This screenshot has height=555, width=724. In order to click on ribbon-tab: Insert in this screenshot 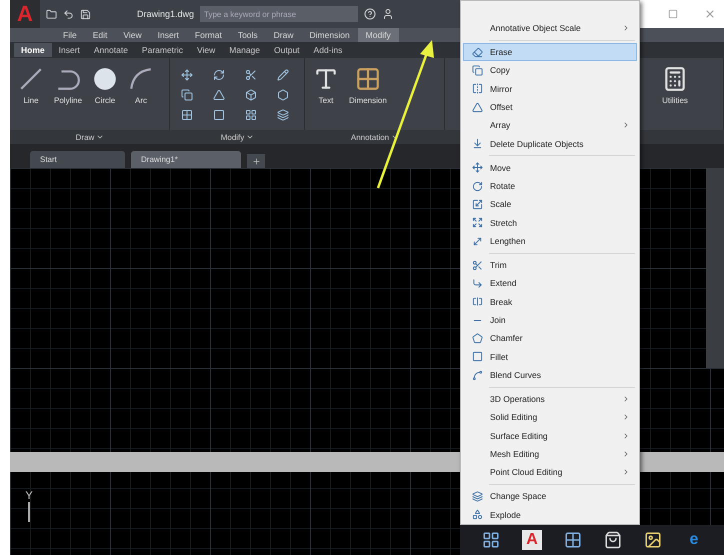, I will do `click(69, 50)`.